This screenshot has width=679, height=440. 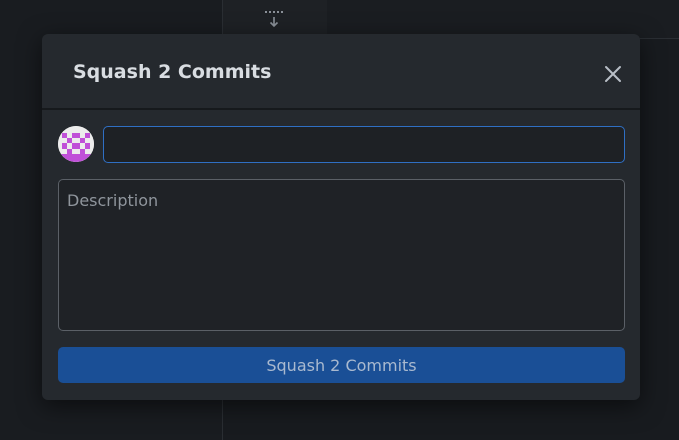 I want to click on dialog-title: Squash 2 Commits, so click(x=172, y=72).